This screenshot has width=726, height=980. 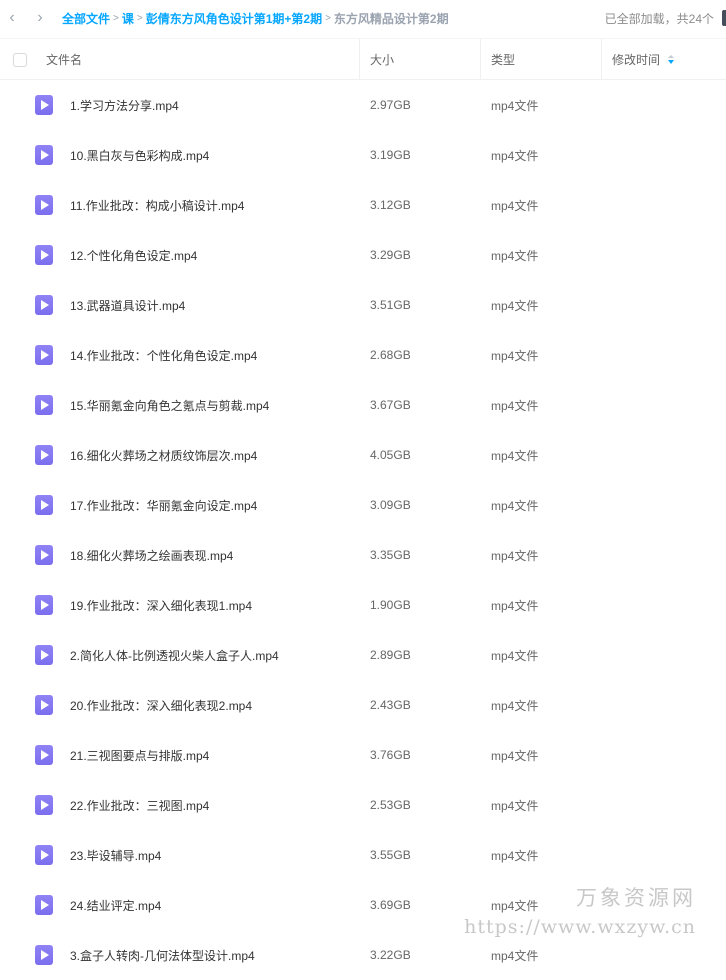 I want to click on file-name: 13.武器道具设计.mp4, so click(x=127, y=305).